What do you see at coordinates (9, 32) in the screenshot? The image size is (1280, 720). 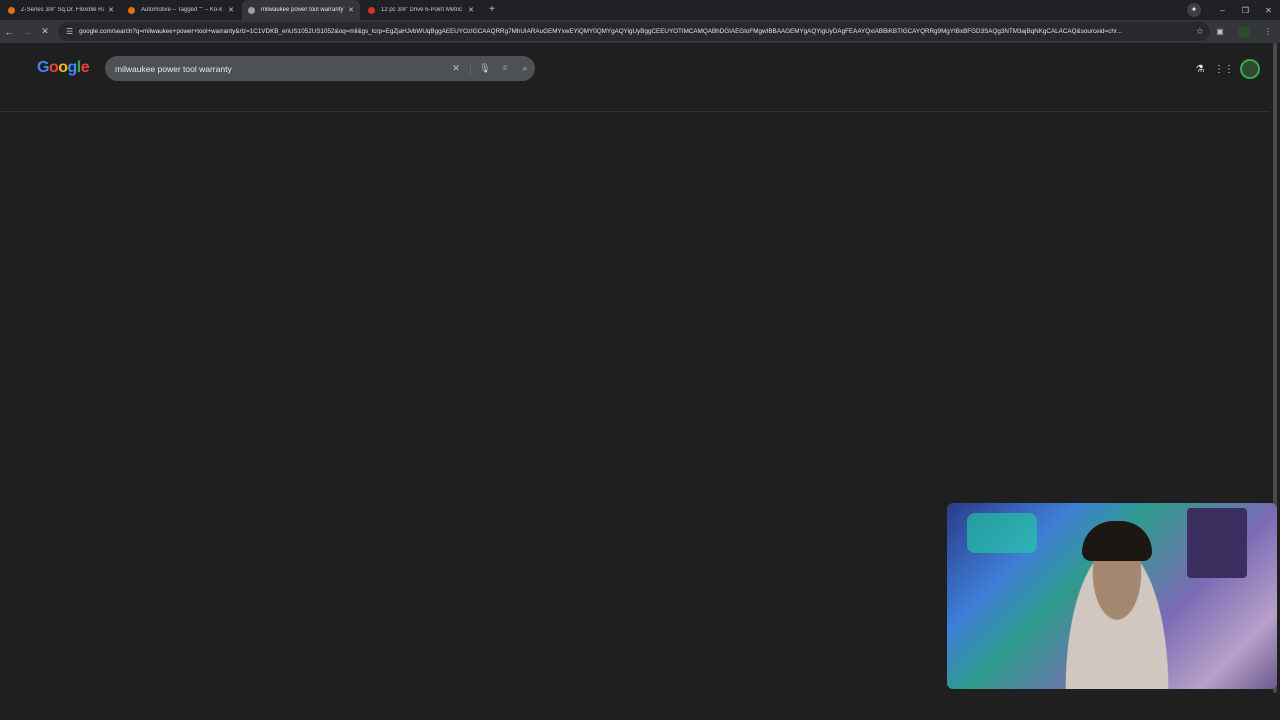 I see `back-arrow-icon: ←` at bounding box center [9, 32].